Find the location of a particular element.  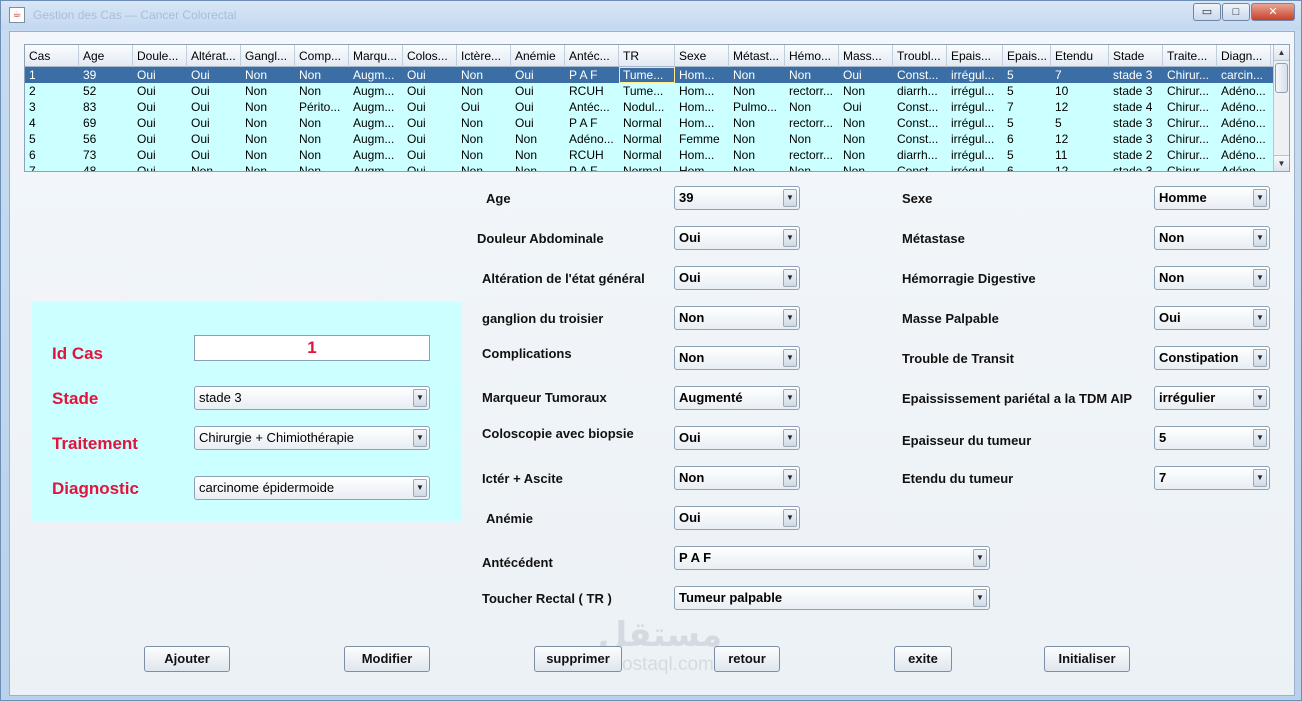

hemorragie-select: Non ▼ is located at coordinates (1212, 278).